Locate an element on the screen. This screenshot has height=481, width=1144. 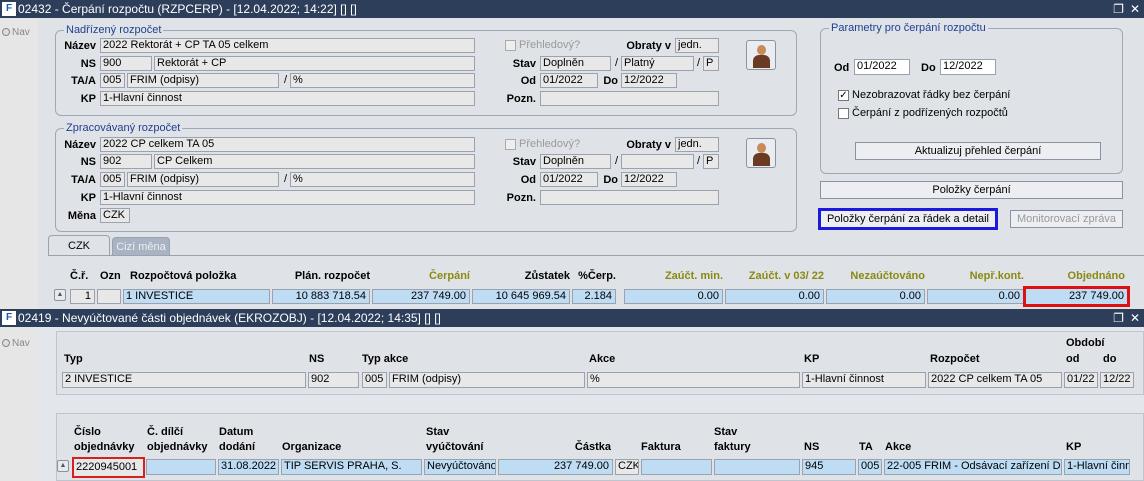
radio-icon is located at coordinates (6, 32).